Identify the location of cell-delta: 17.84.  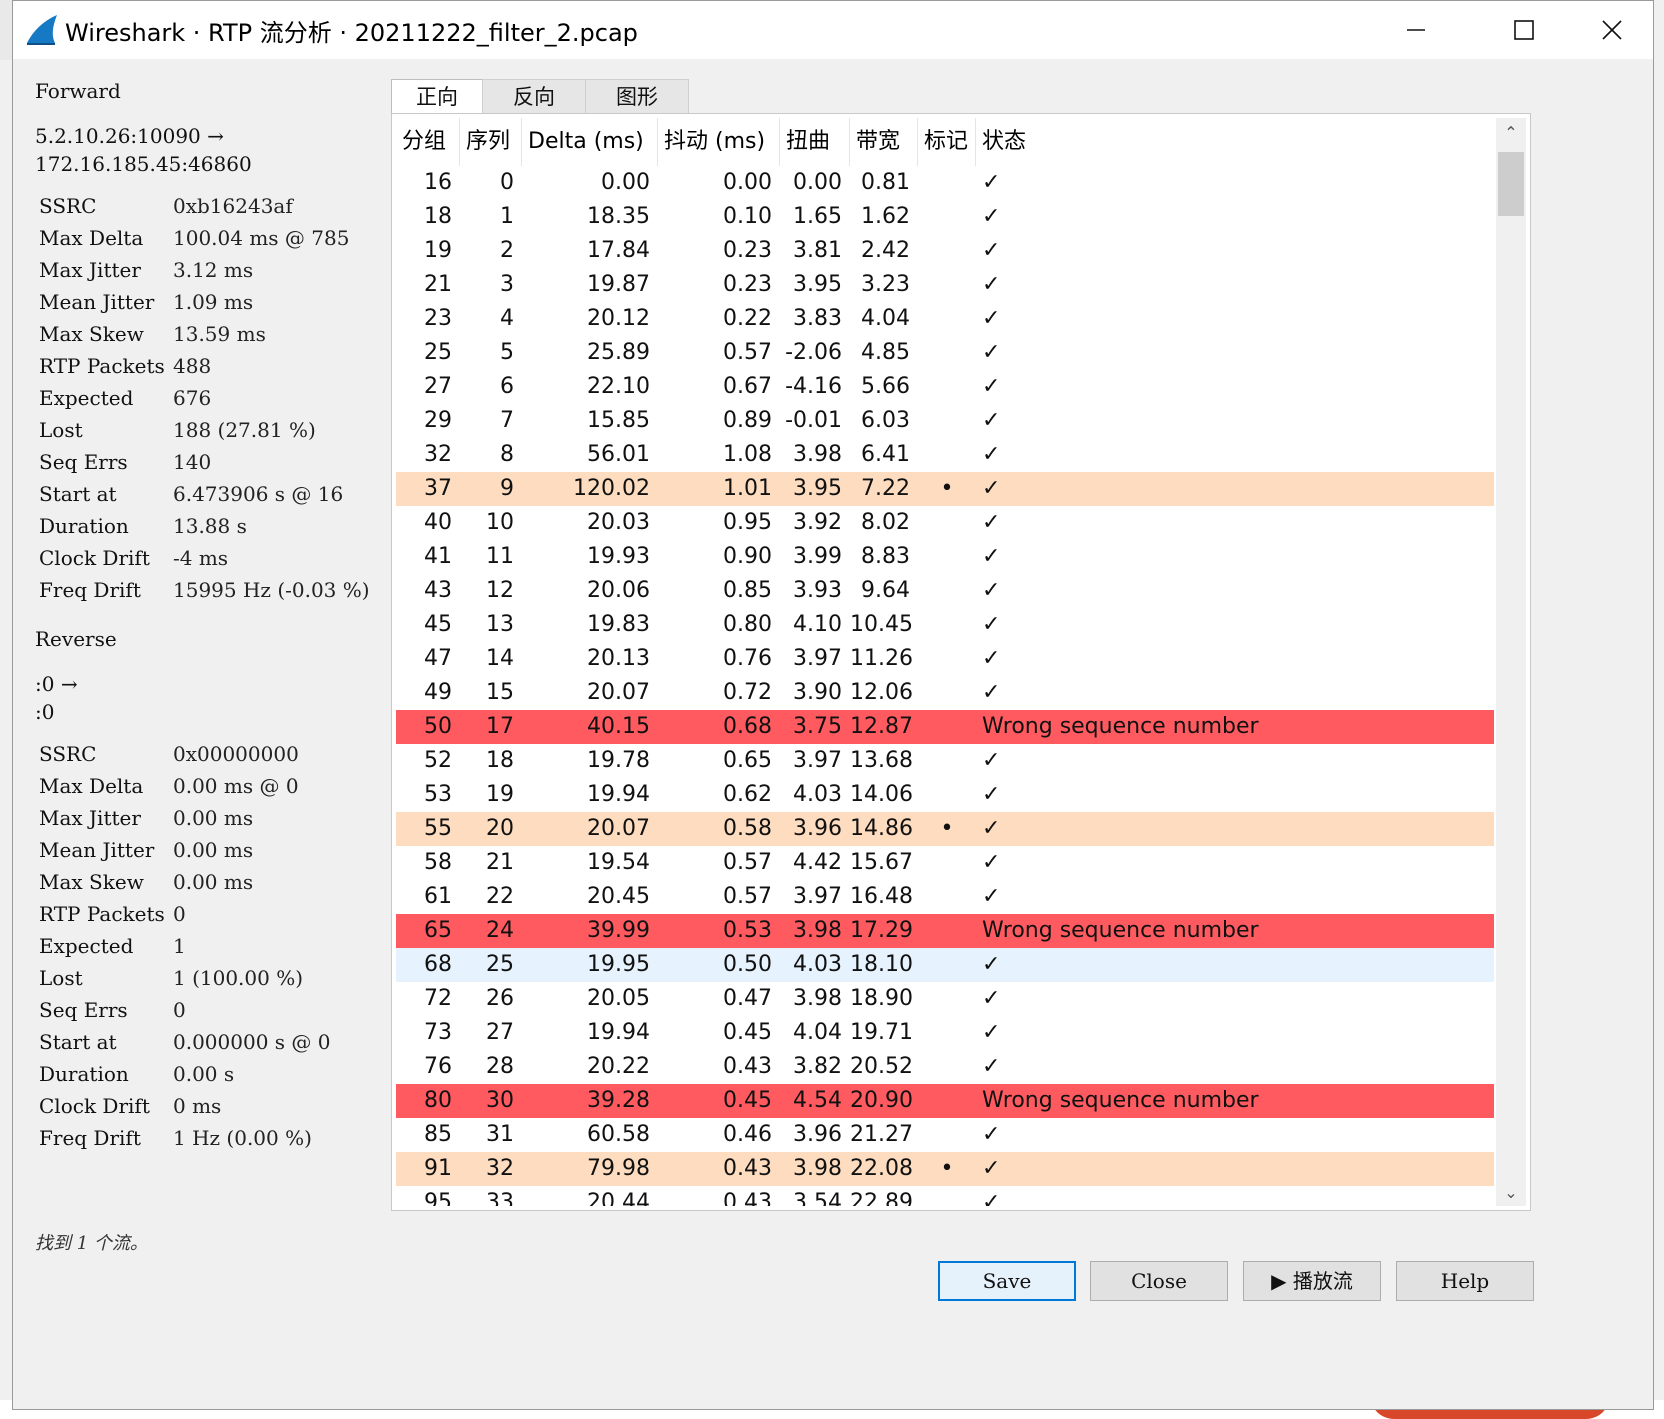
(618, 250).